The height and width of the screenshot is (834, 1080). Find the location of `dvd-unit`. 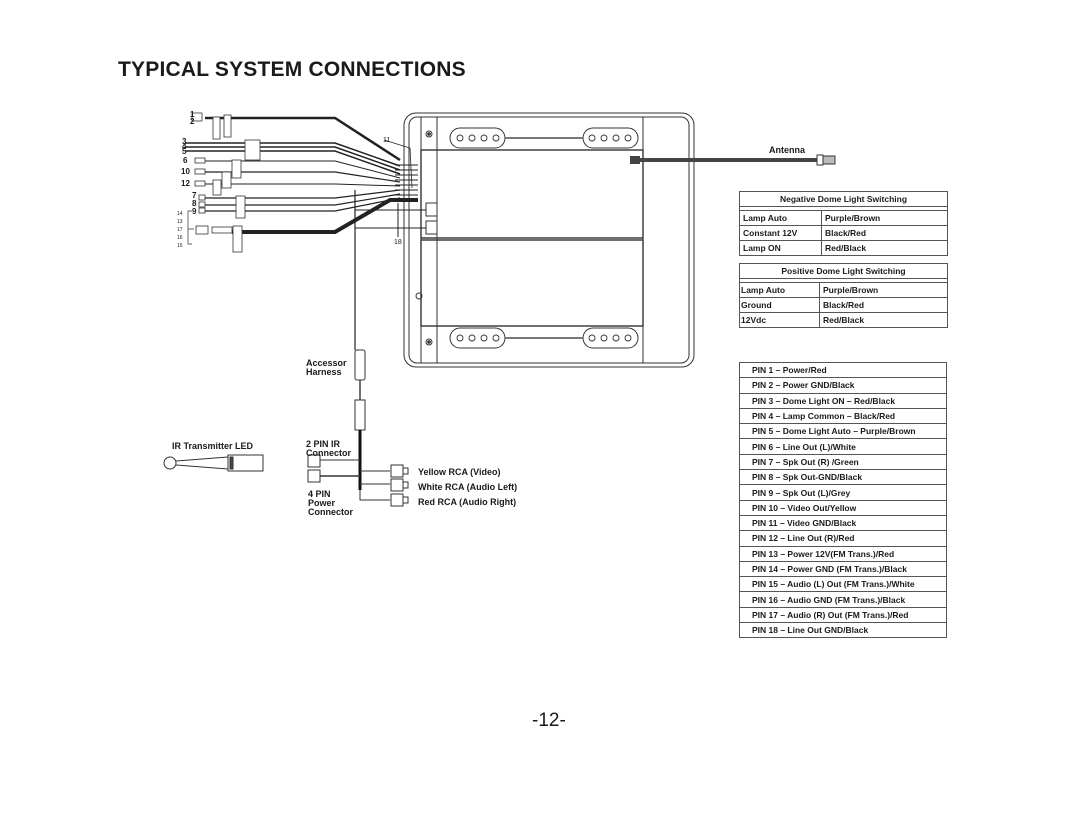

dvd-unit is located at coordinates (549, 240).